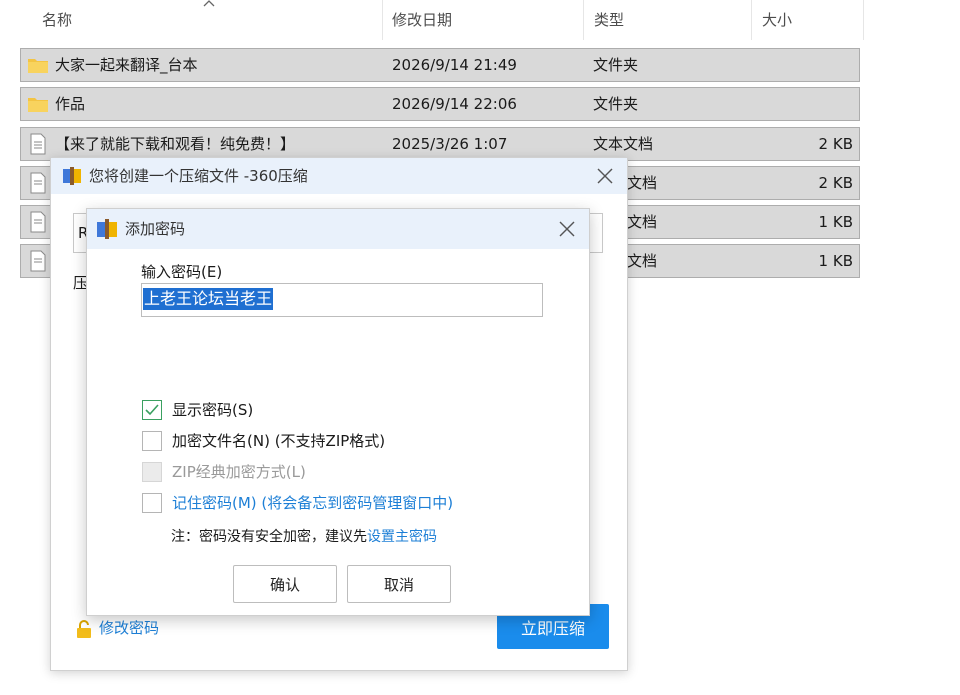 The height and width of the screenshot is (695, 960). What do you see at coordinates (46, 20) in the screenshot?
I see `column-name: 名称` at bounding box center [46, 20].